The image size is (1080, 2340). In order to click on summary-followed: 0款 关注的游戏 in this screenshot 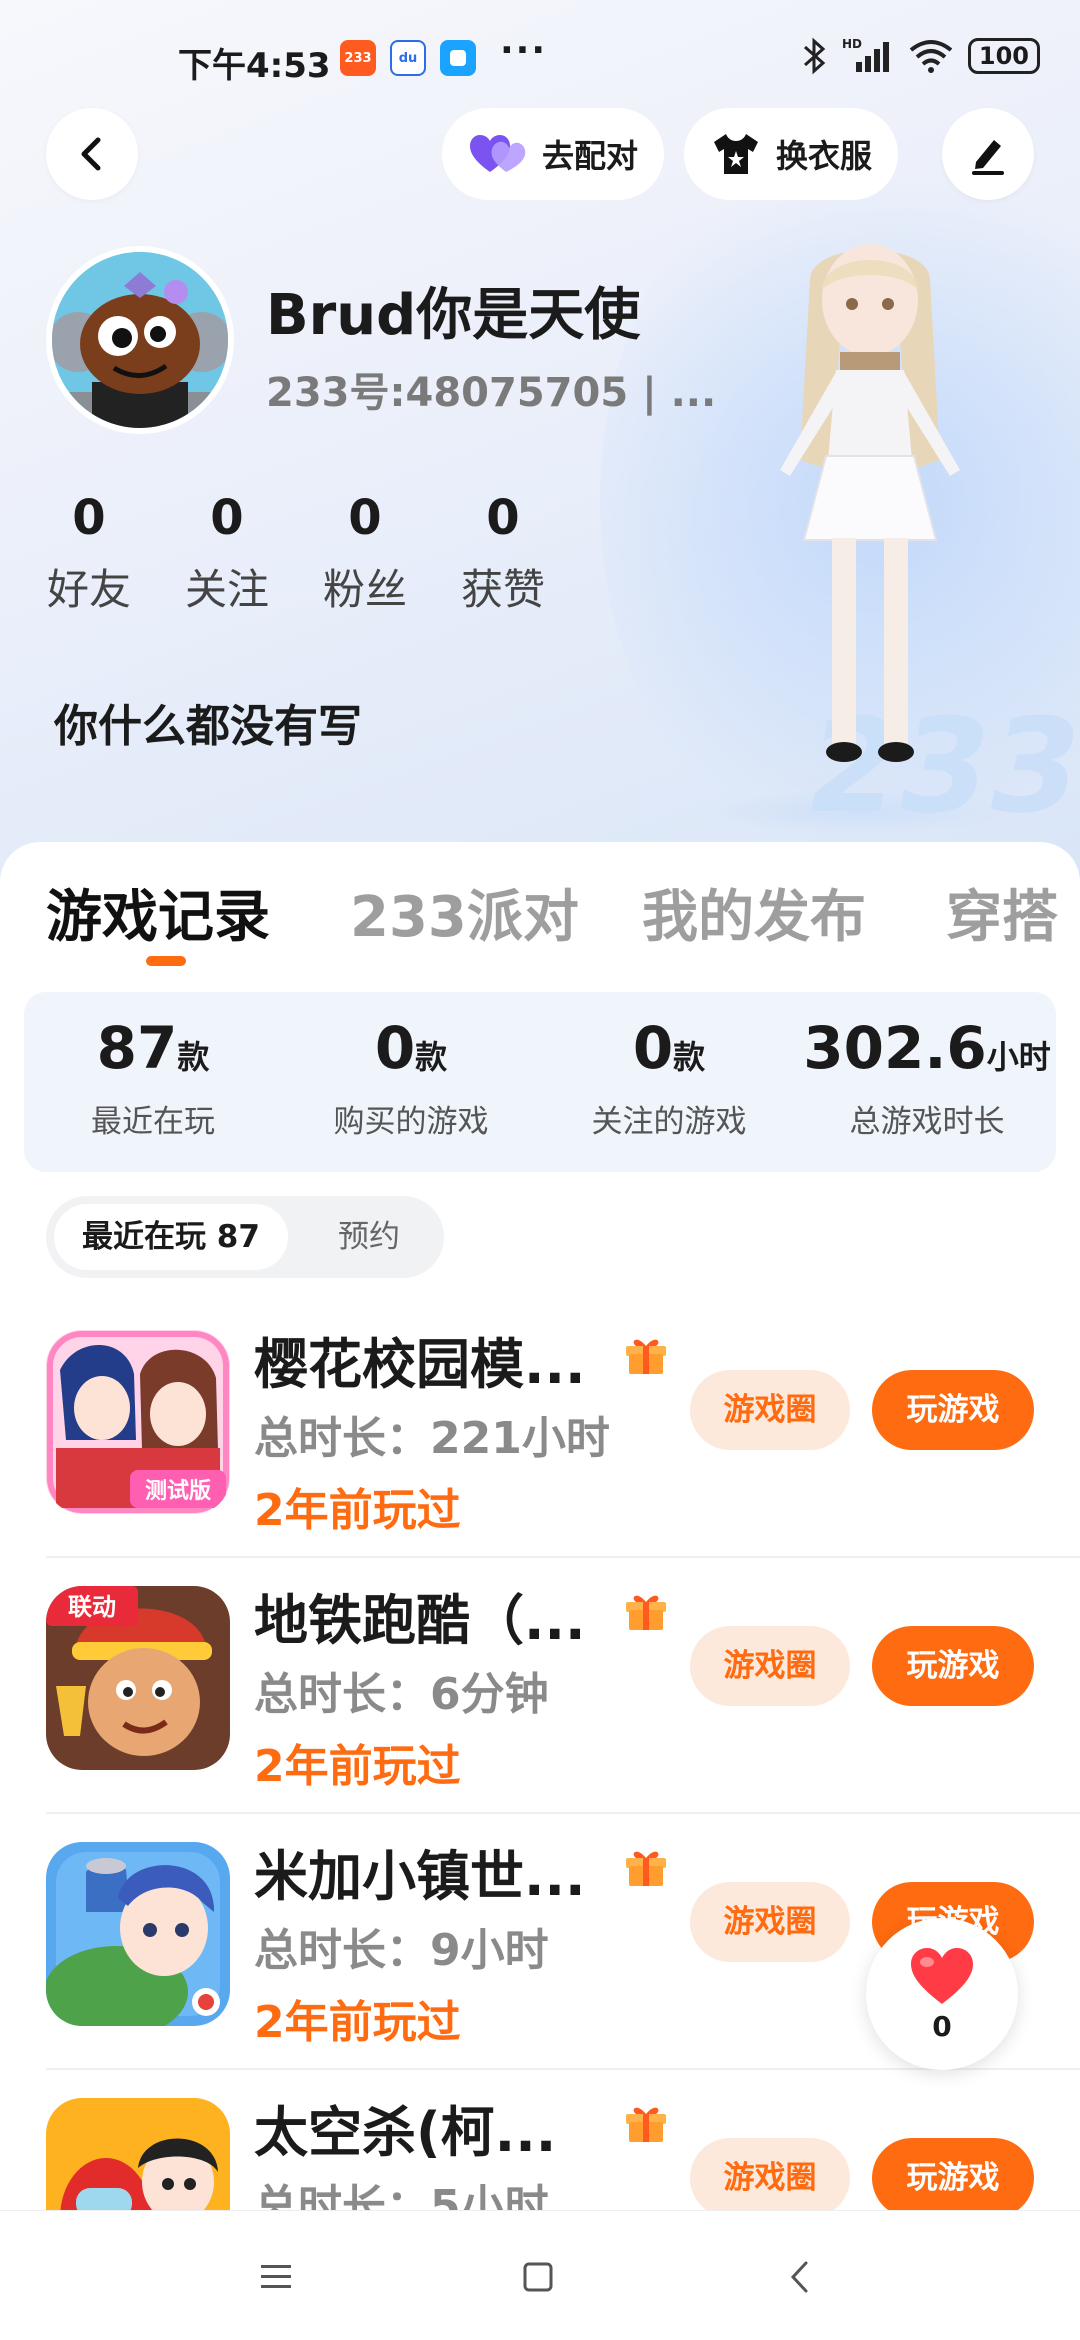, I will do `click(669, 1066)`.